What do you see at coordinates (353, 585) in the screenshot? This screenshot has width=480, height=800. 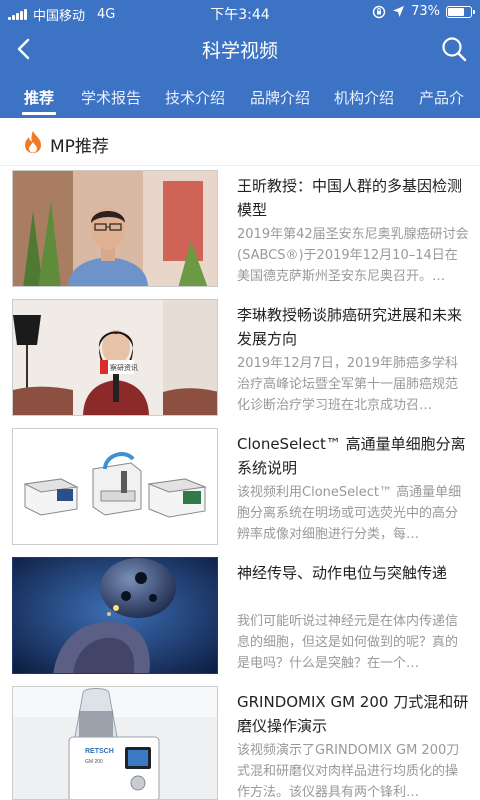 I see `video-title: 神经传导、动作电位与突触传递` at bounding box center [353, 585].